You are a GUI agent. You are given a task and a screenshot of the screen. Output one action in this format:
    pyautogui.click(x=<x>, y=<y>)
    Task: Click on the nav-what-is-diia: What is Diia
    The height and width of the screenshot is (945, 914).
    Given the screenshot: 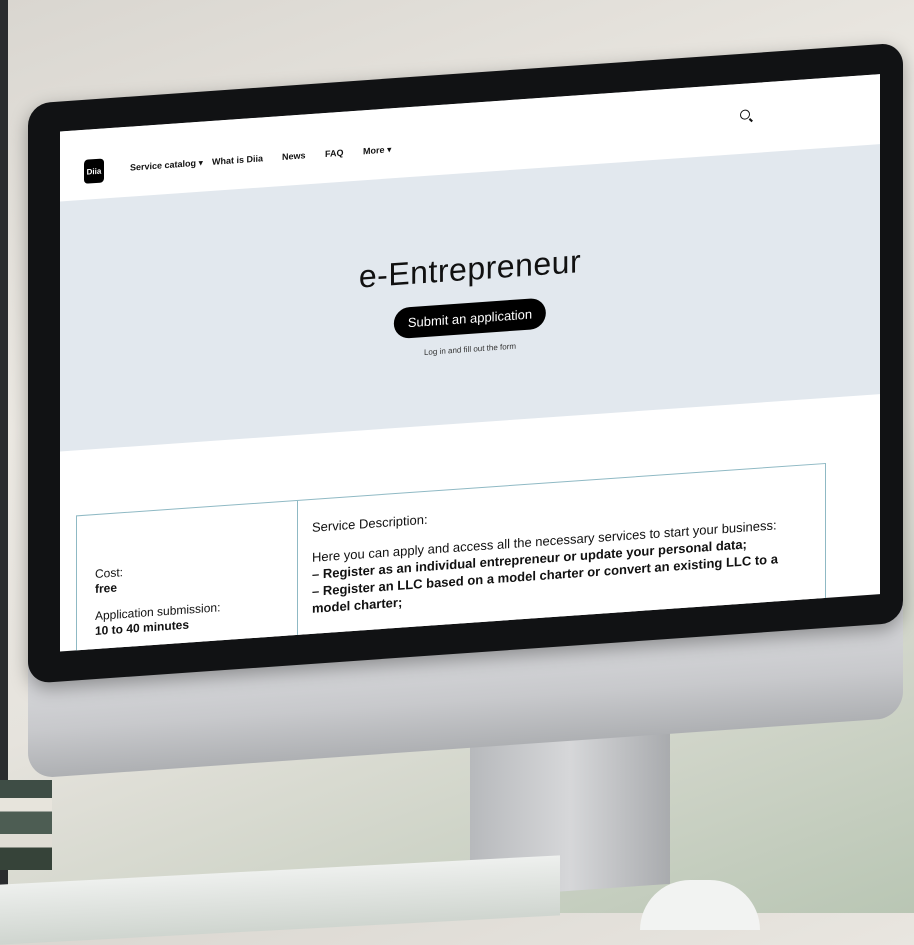 What is the action you would take?
    pyautogui.click(x=237, y=160)
    